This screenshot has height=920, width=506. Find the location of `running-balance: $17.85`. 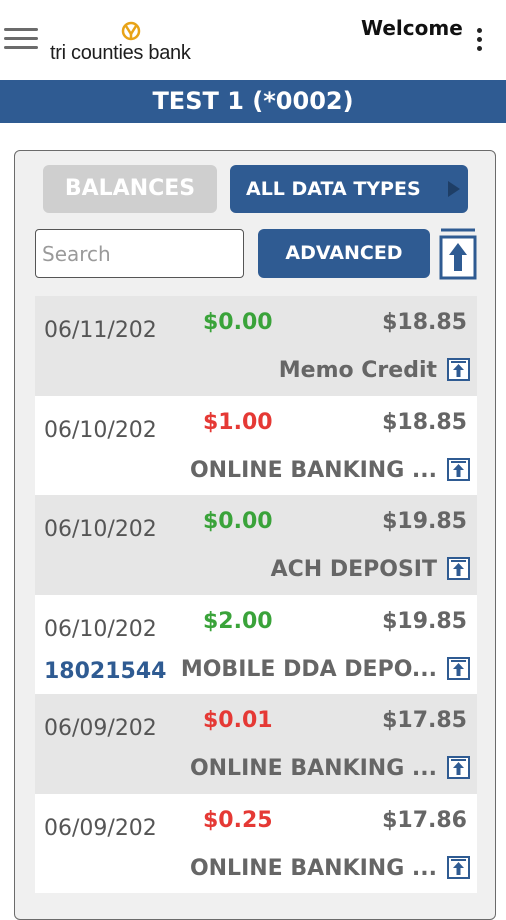

running-balance: $17.85 is located at coordinates (424, 720).